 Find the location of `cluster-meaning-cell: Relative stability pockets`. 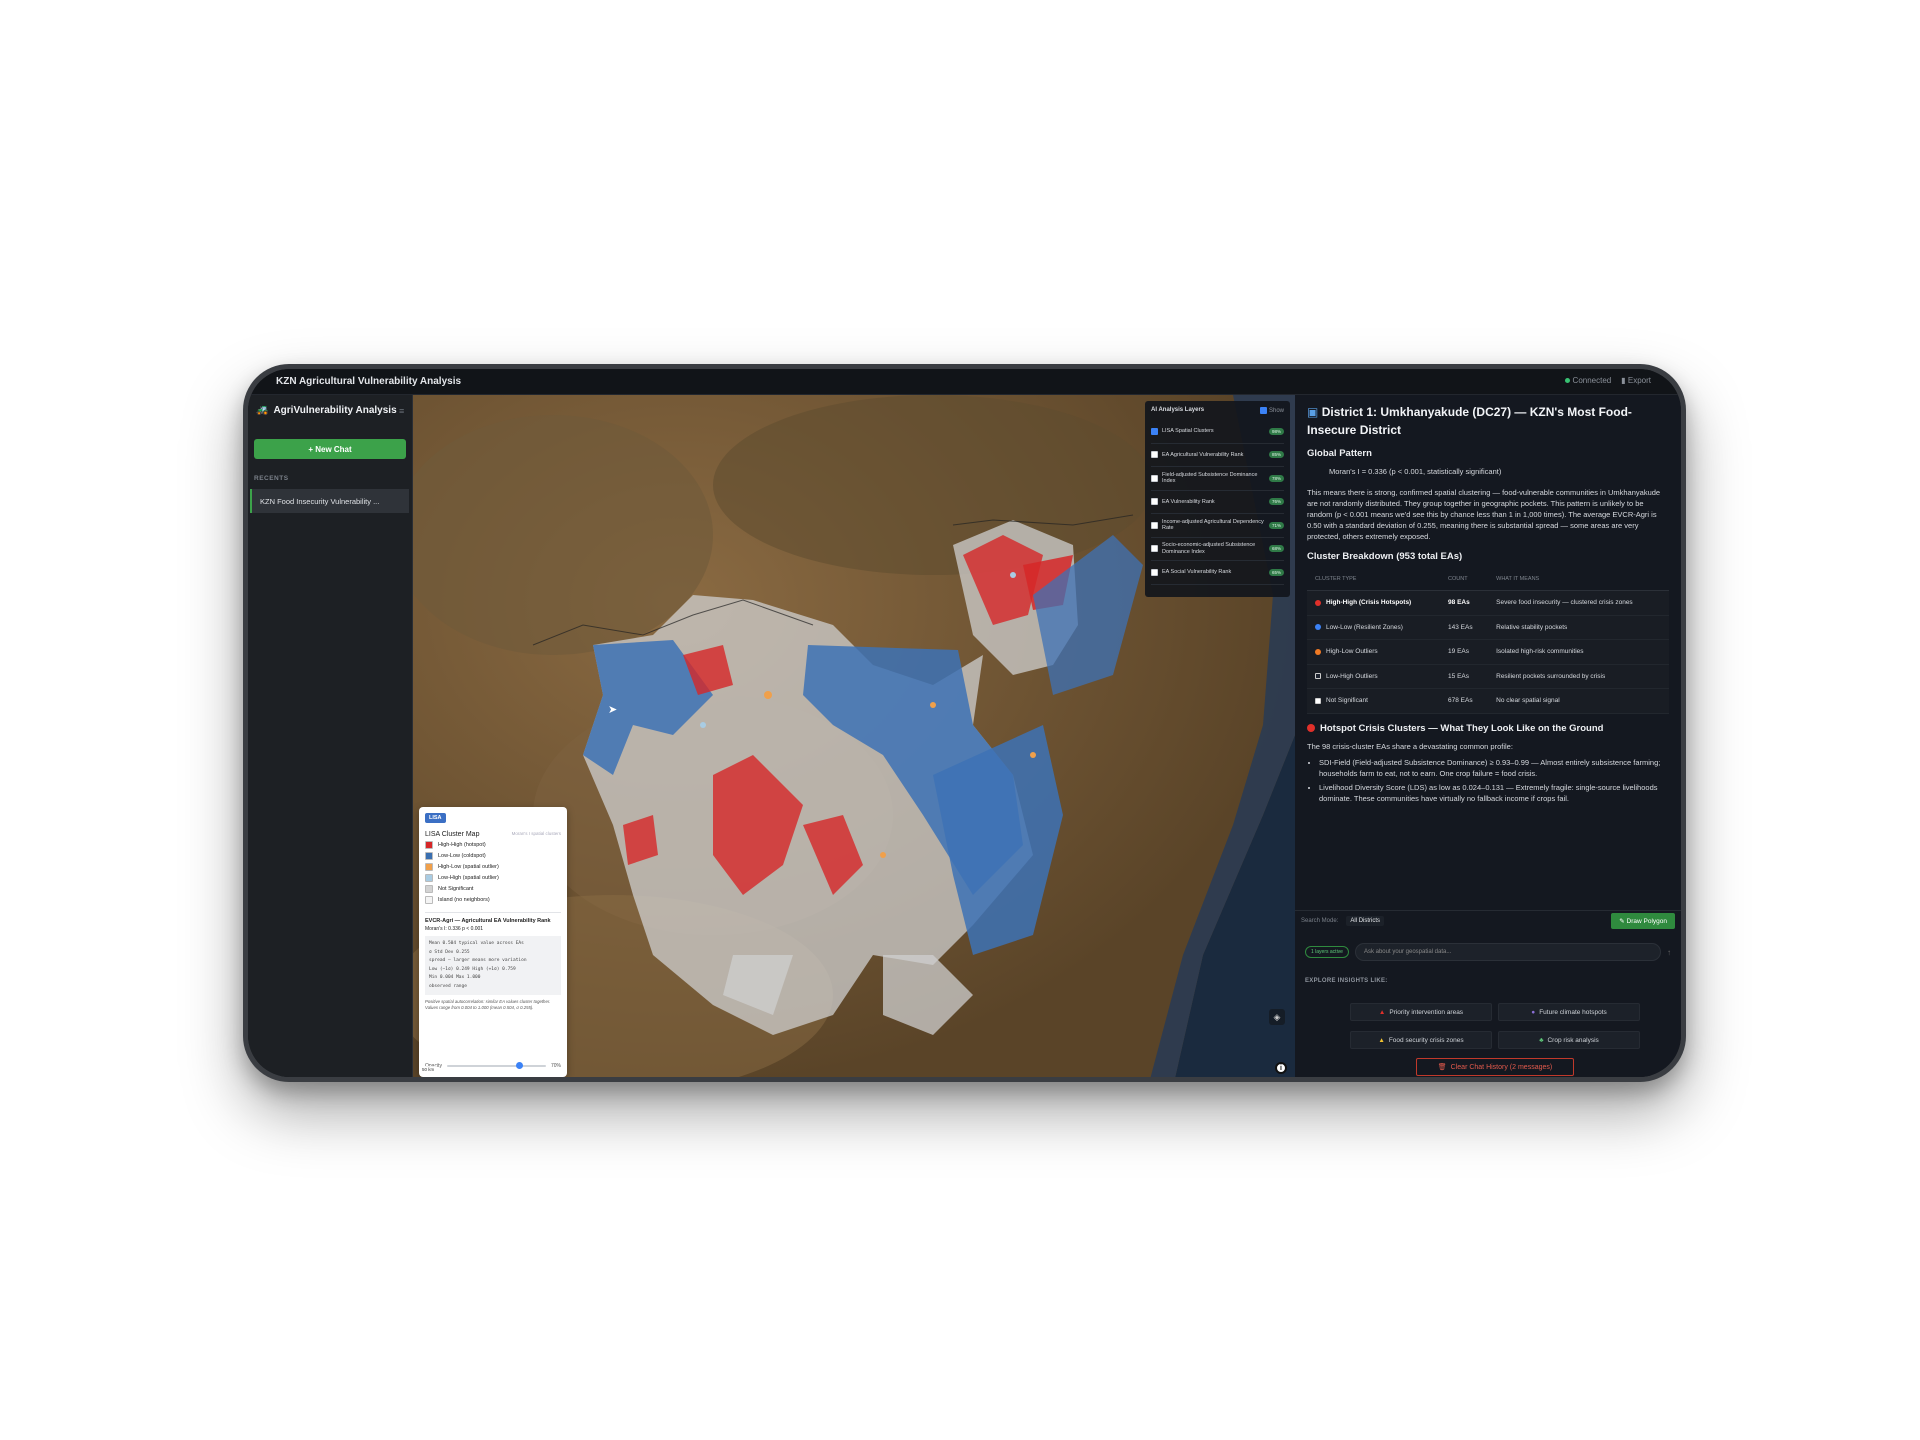

cluster-meaning-cell: Relative stability pockets is located at coordinates (1578, 627).